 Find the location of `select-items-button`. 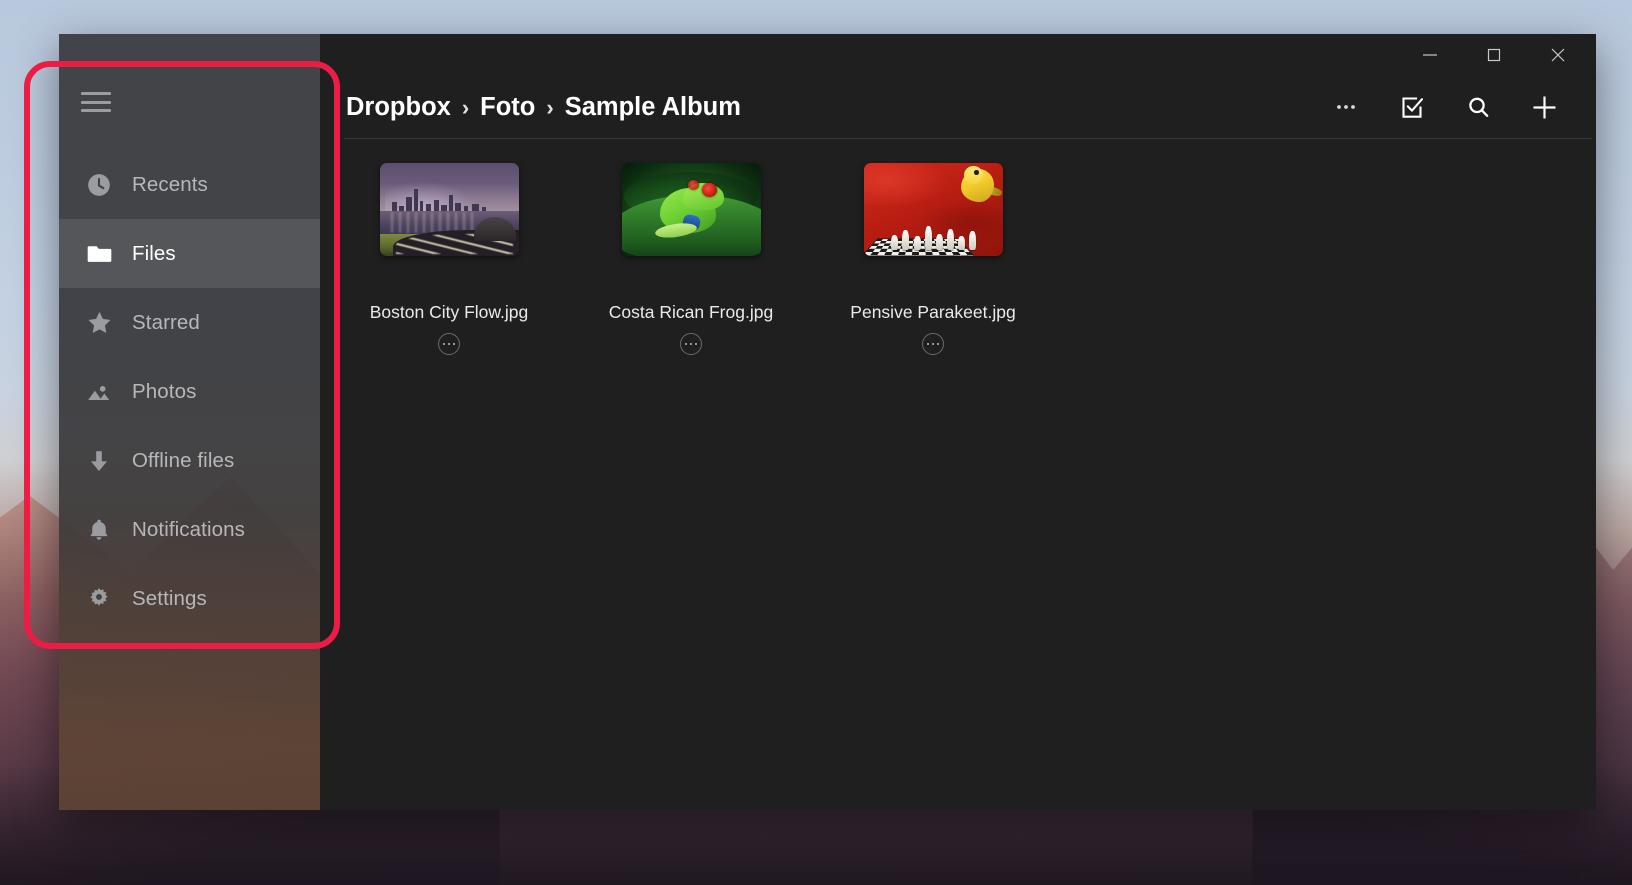

select-items-button is located at coordinates (1412, 107).